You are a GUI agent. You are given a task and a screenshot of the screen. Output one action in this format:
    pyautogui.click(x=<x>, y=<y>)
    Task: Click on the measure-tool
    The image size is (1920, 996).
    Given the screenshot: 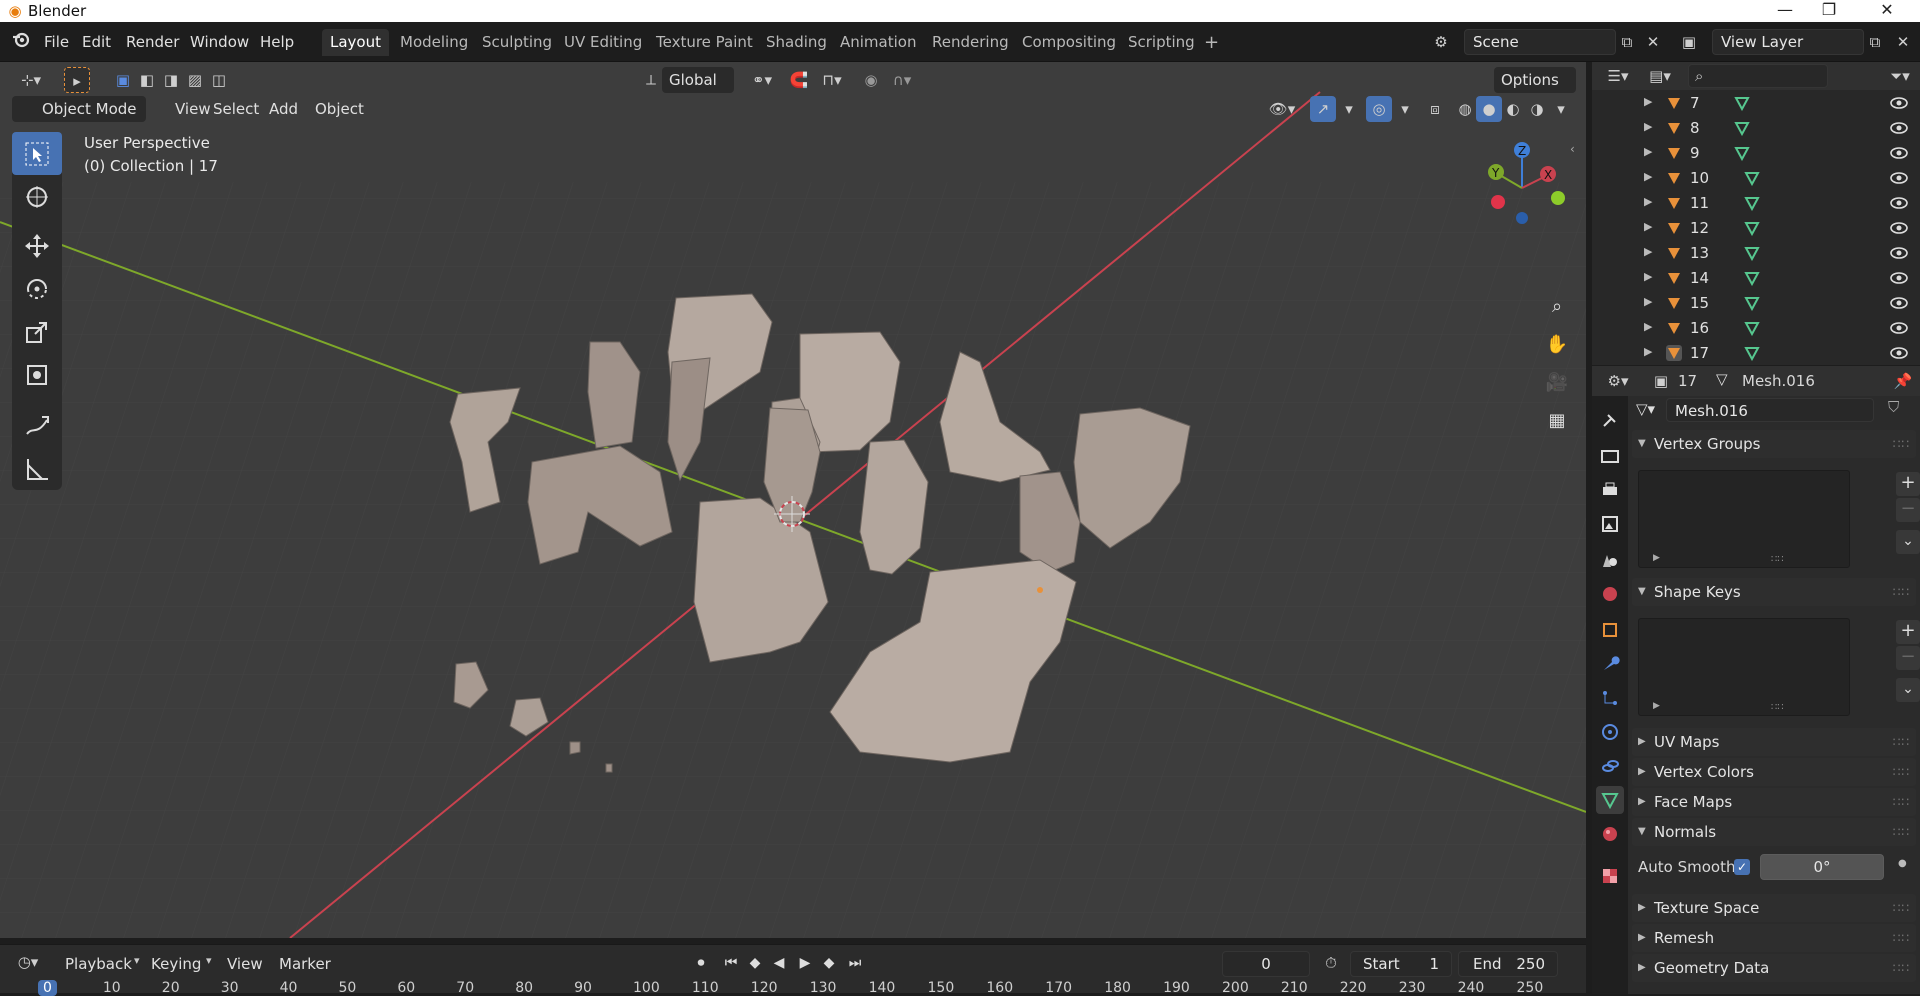 What is the action you would take?
    pyautogui.click(x=37, y=468)
    